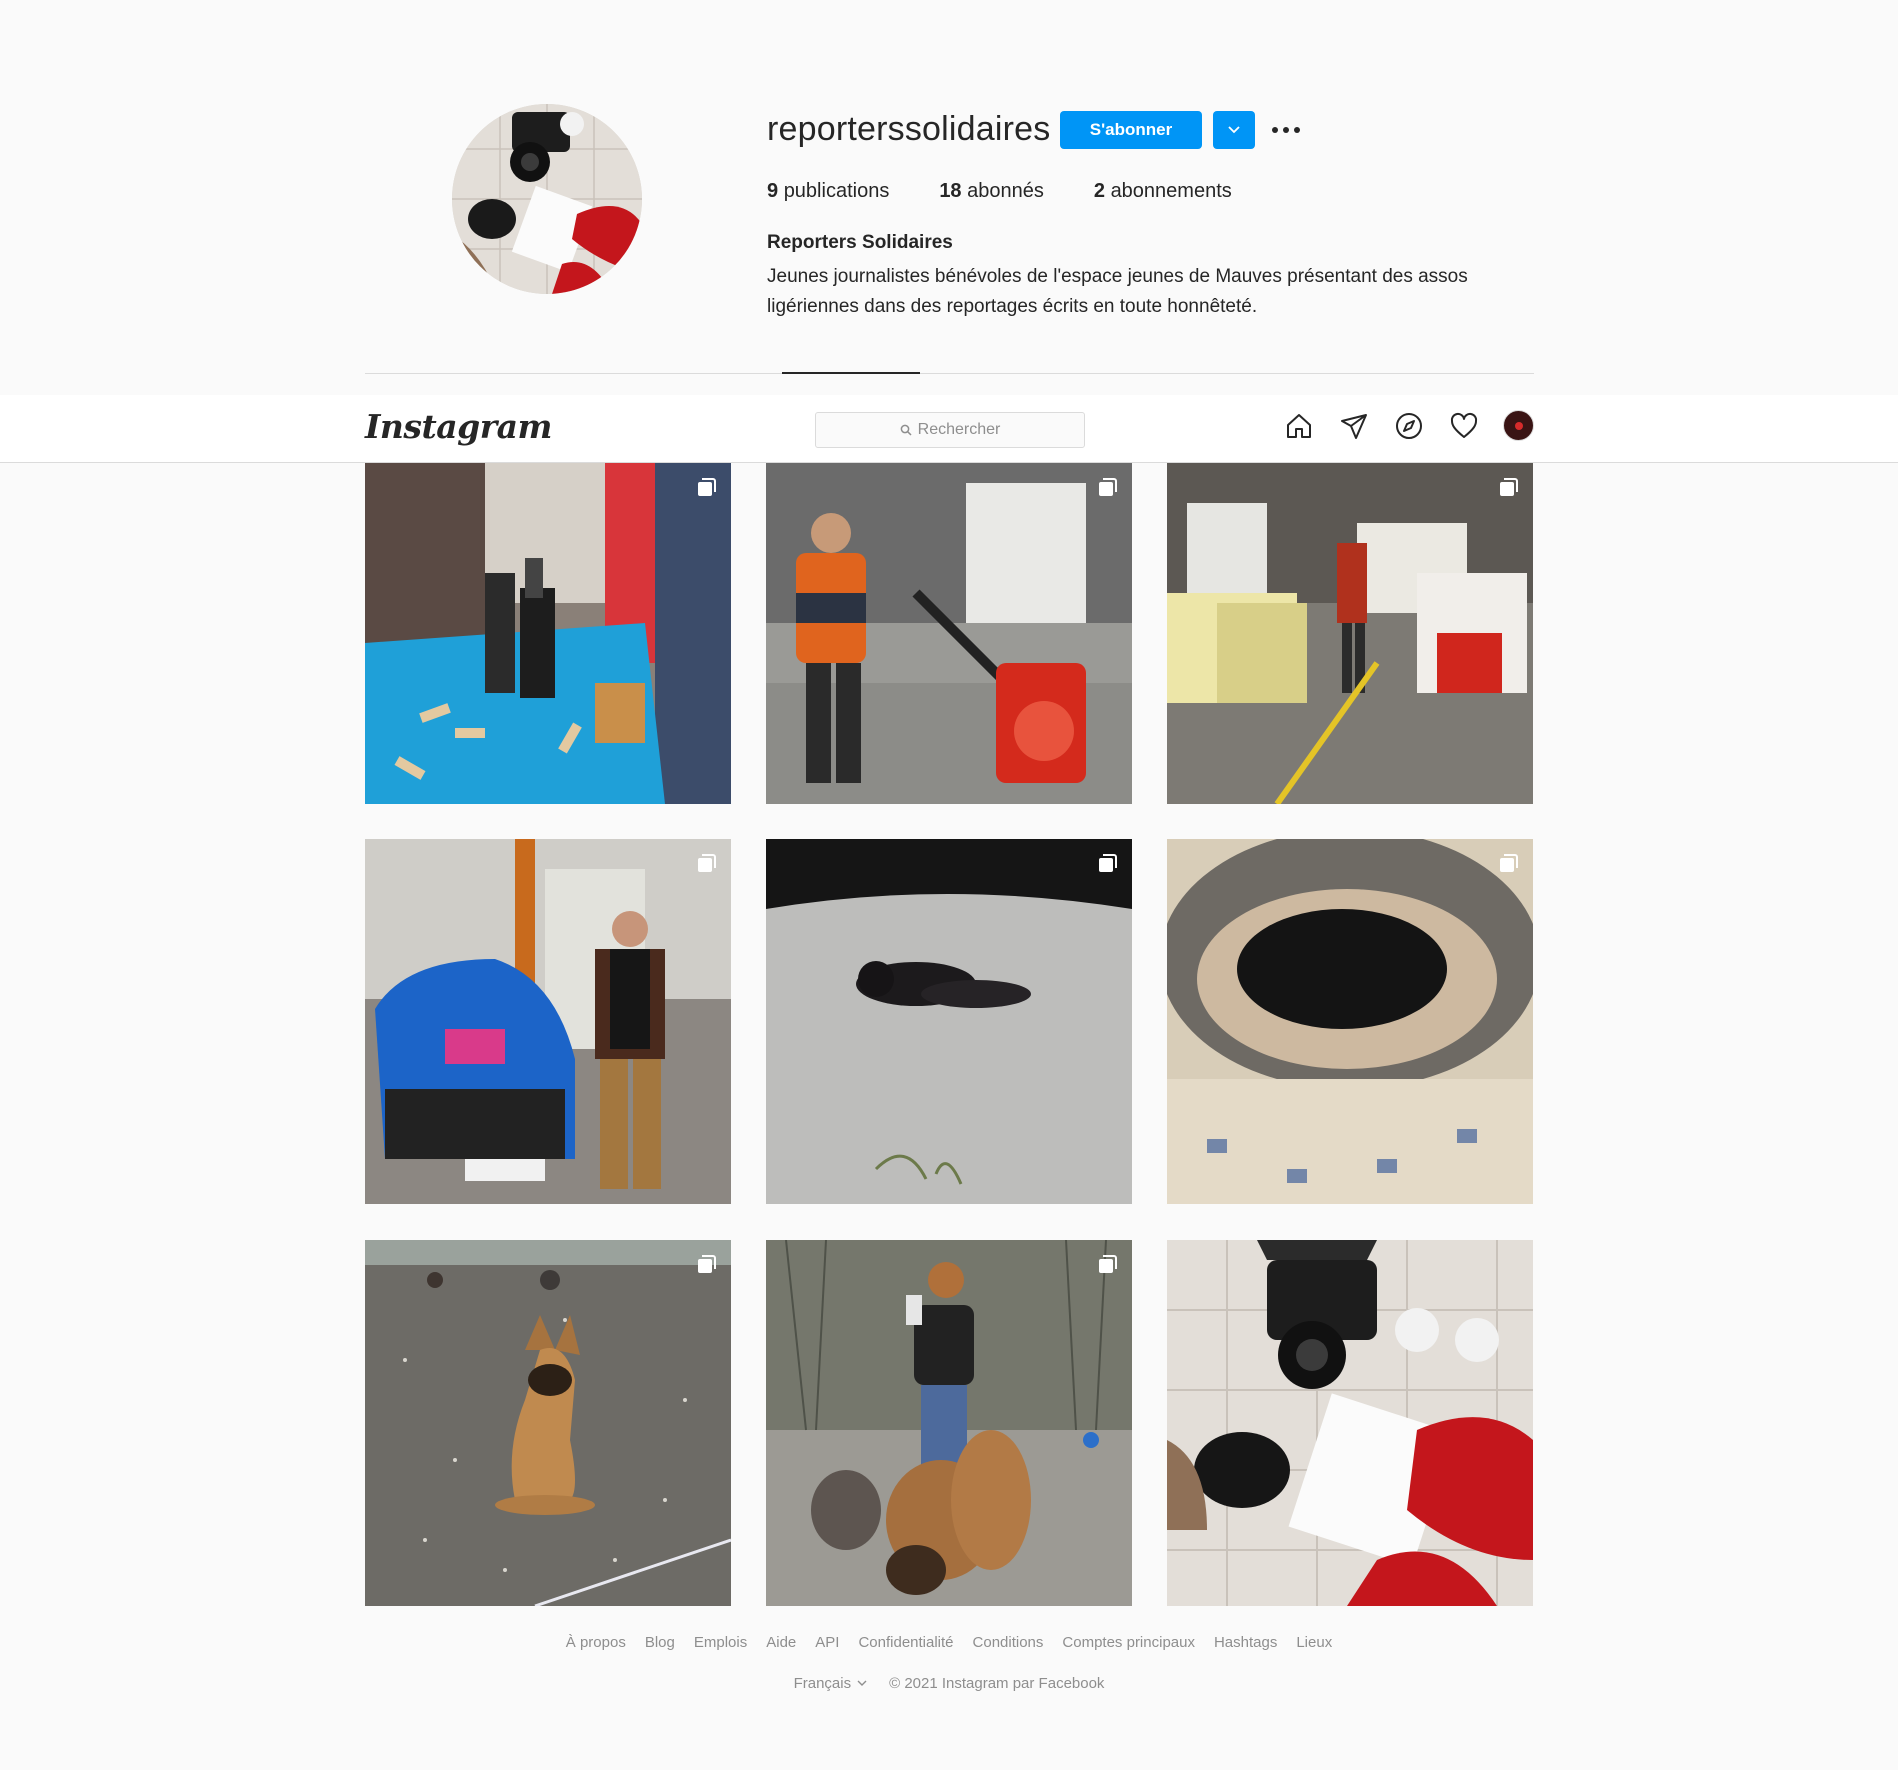 Image resolution: width=1898 pixels, height=1770 pixels. Describe the element at coordinates (1518, 425) in the screenshot. I see `profile-avatar-icon` at that location.